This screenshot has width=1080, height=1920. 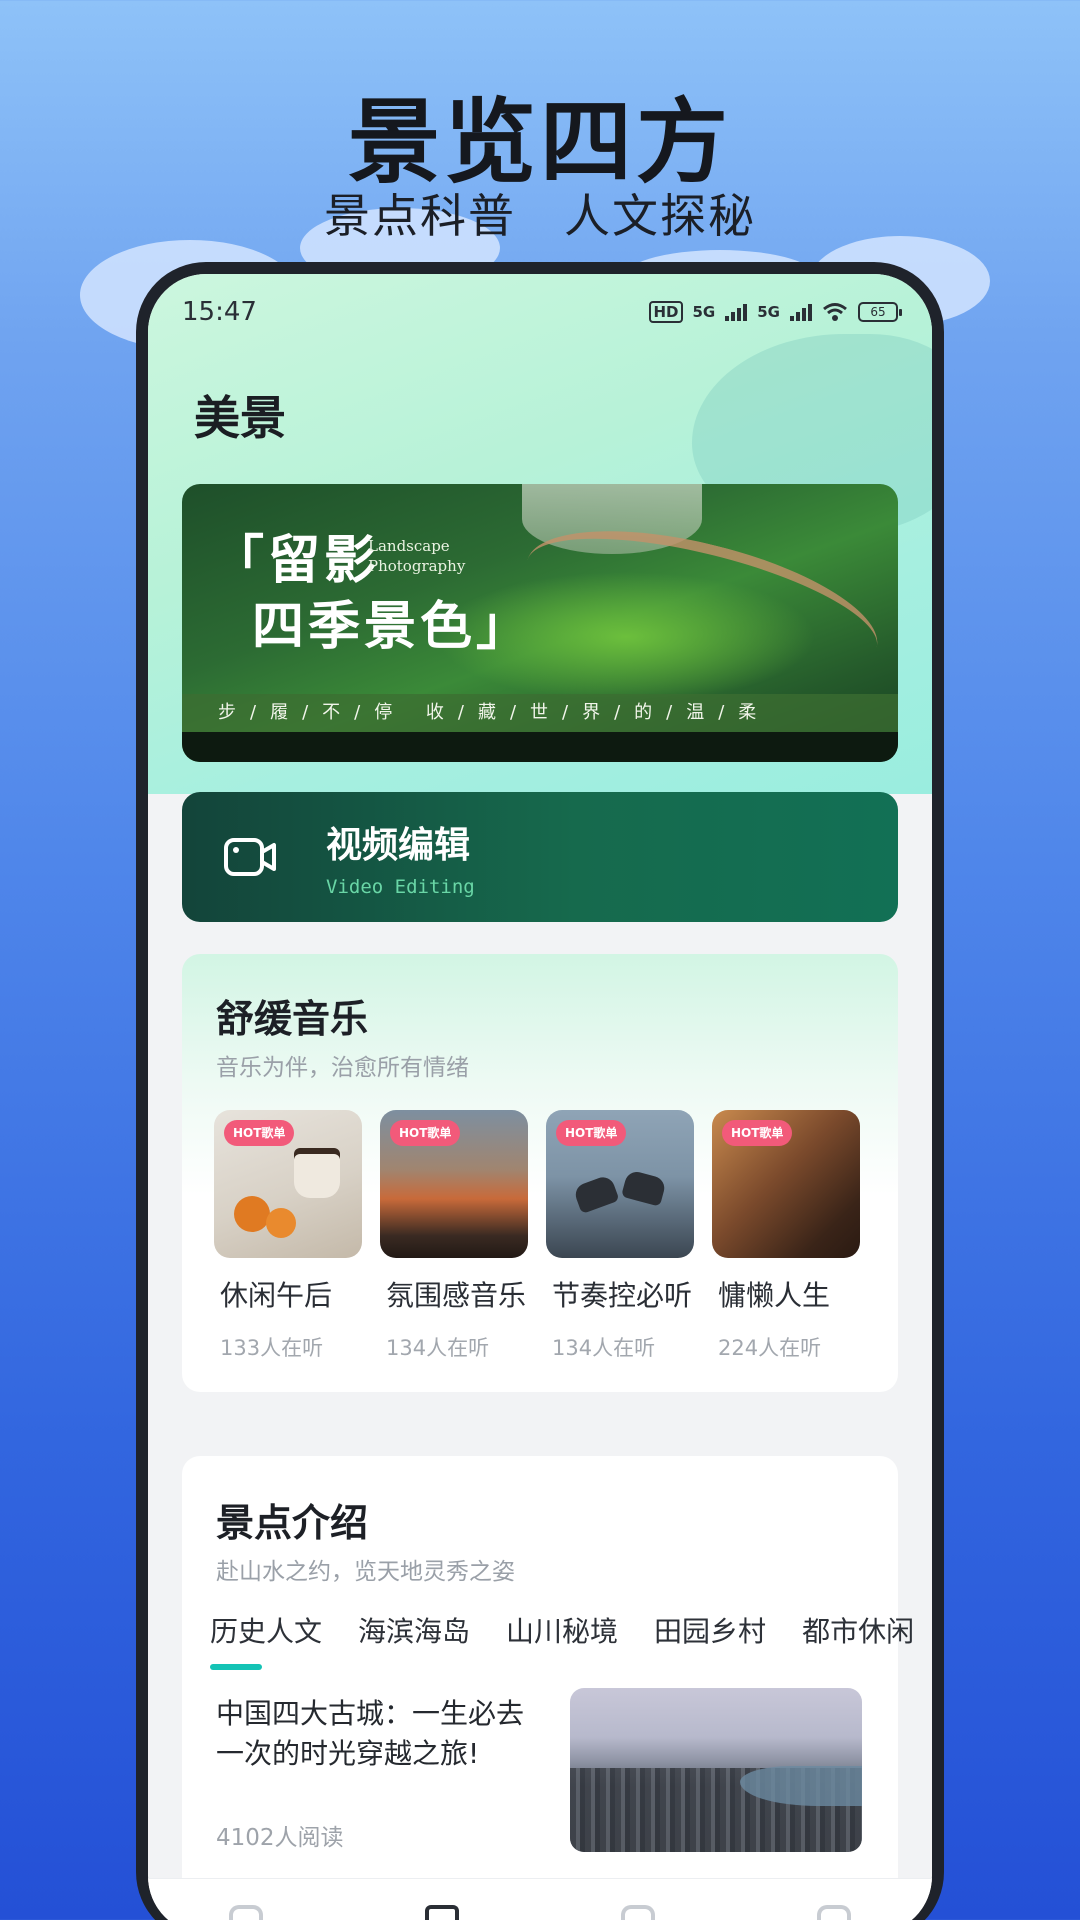 I want to click on bottom-navigation, so click(x=540, y=1899).